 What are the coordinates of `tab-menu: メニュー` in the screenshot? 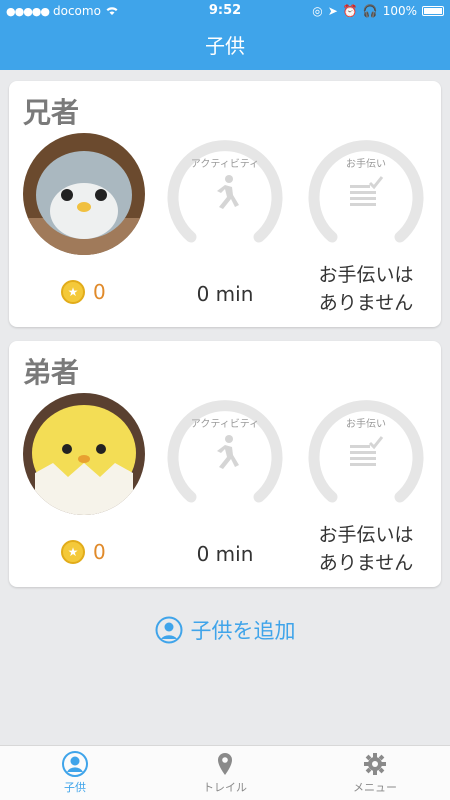 It's located at (375, 773).